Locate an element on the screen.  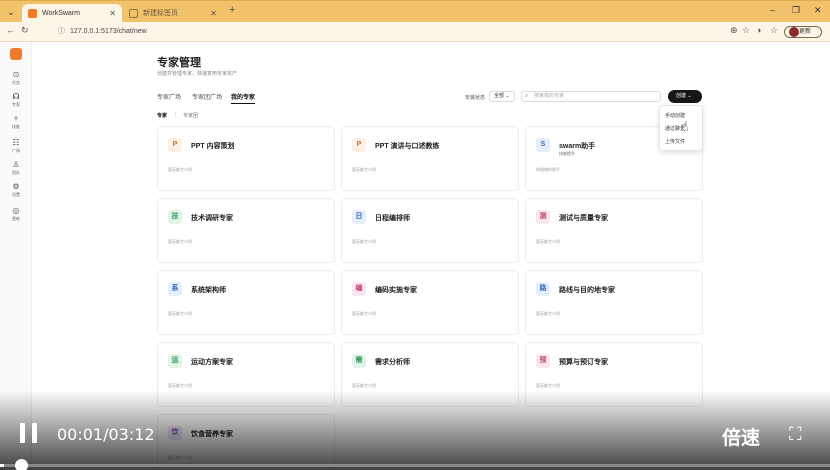
subtab-experts: 专家 is located at coordinates (162, 115).